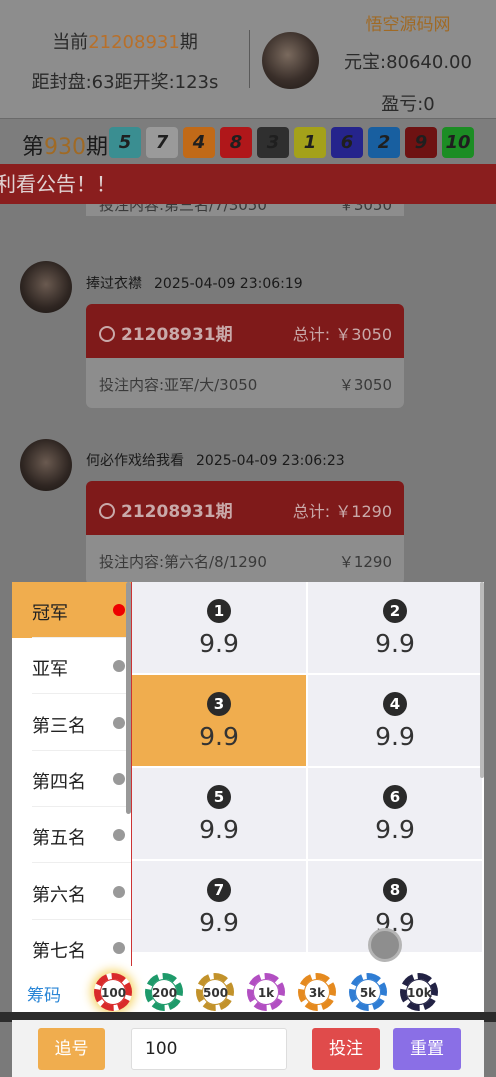 The width and height of the screenshot is (496, 1077). What do you see at coordinates (385, 945) in the screenshot?
I see `floating-assistive-button` at bounding box center [385, 945].